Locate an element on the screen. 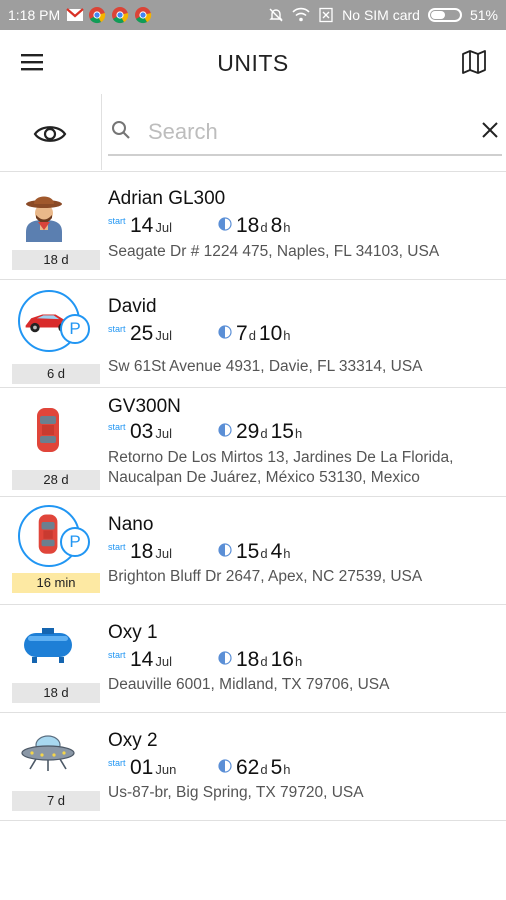 Image resolution: width=506 pixels, height=900 pixels. no-sim-icon is located at coordinates (326, 15).